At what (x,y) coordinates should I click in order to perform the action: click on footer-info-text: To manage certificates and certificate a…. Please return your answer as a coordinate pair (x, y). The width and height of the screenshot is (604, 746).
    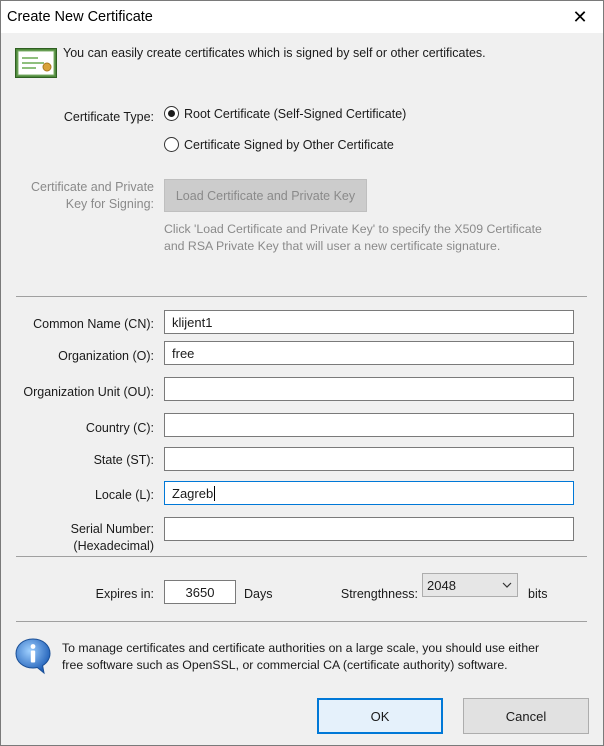
    Looking at the image, I should click on (327, 657).